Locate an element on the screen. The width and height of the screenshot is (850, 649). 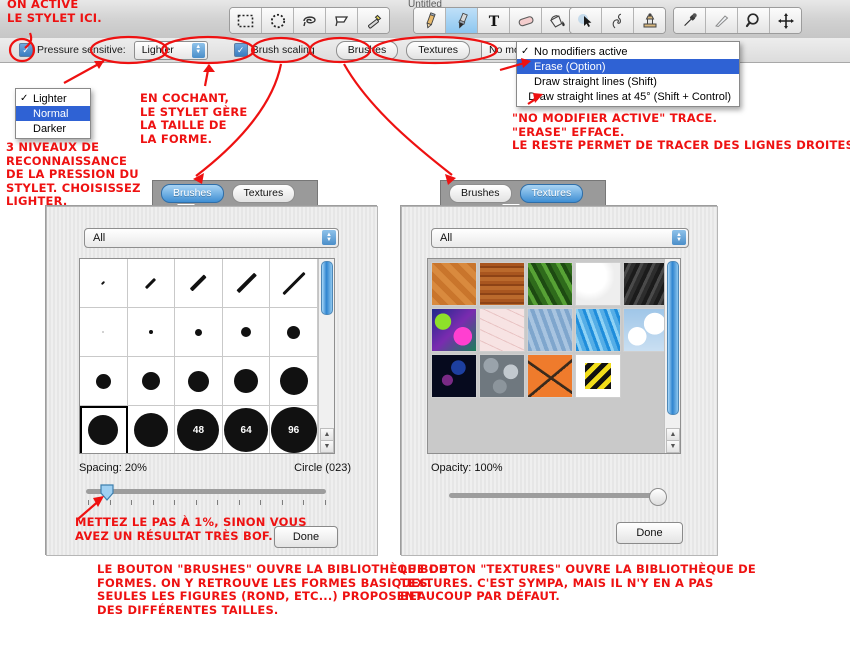
texture-hazard-stripes is located at coordinates (598, 376).